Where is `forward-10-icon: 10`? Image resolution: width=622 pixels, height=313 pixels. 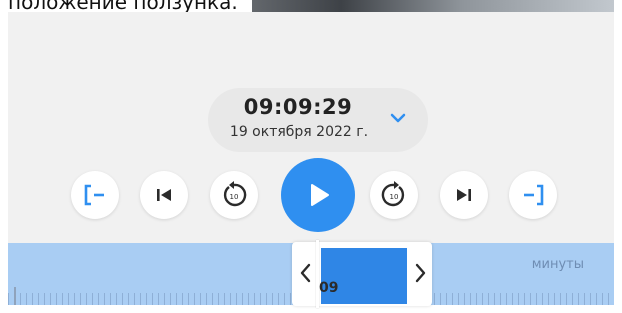 forward-10-icon: 10 is located at coordinates (393, 194).